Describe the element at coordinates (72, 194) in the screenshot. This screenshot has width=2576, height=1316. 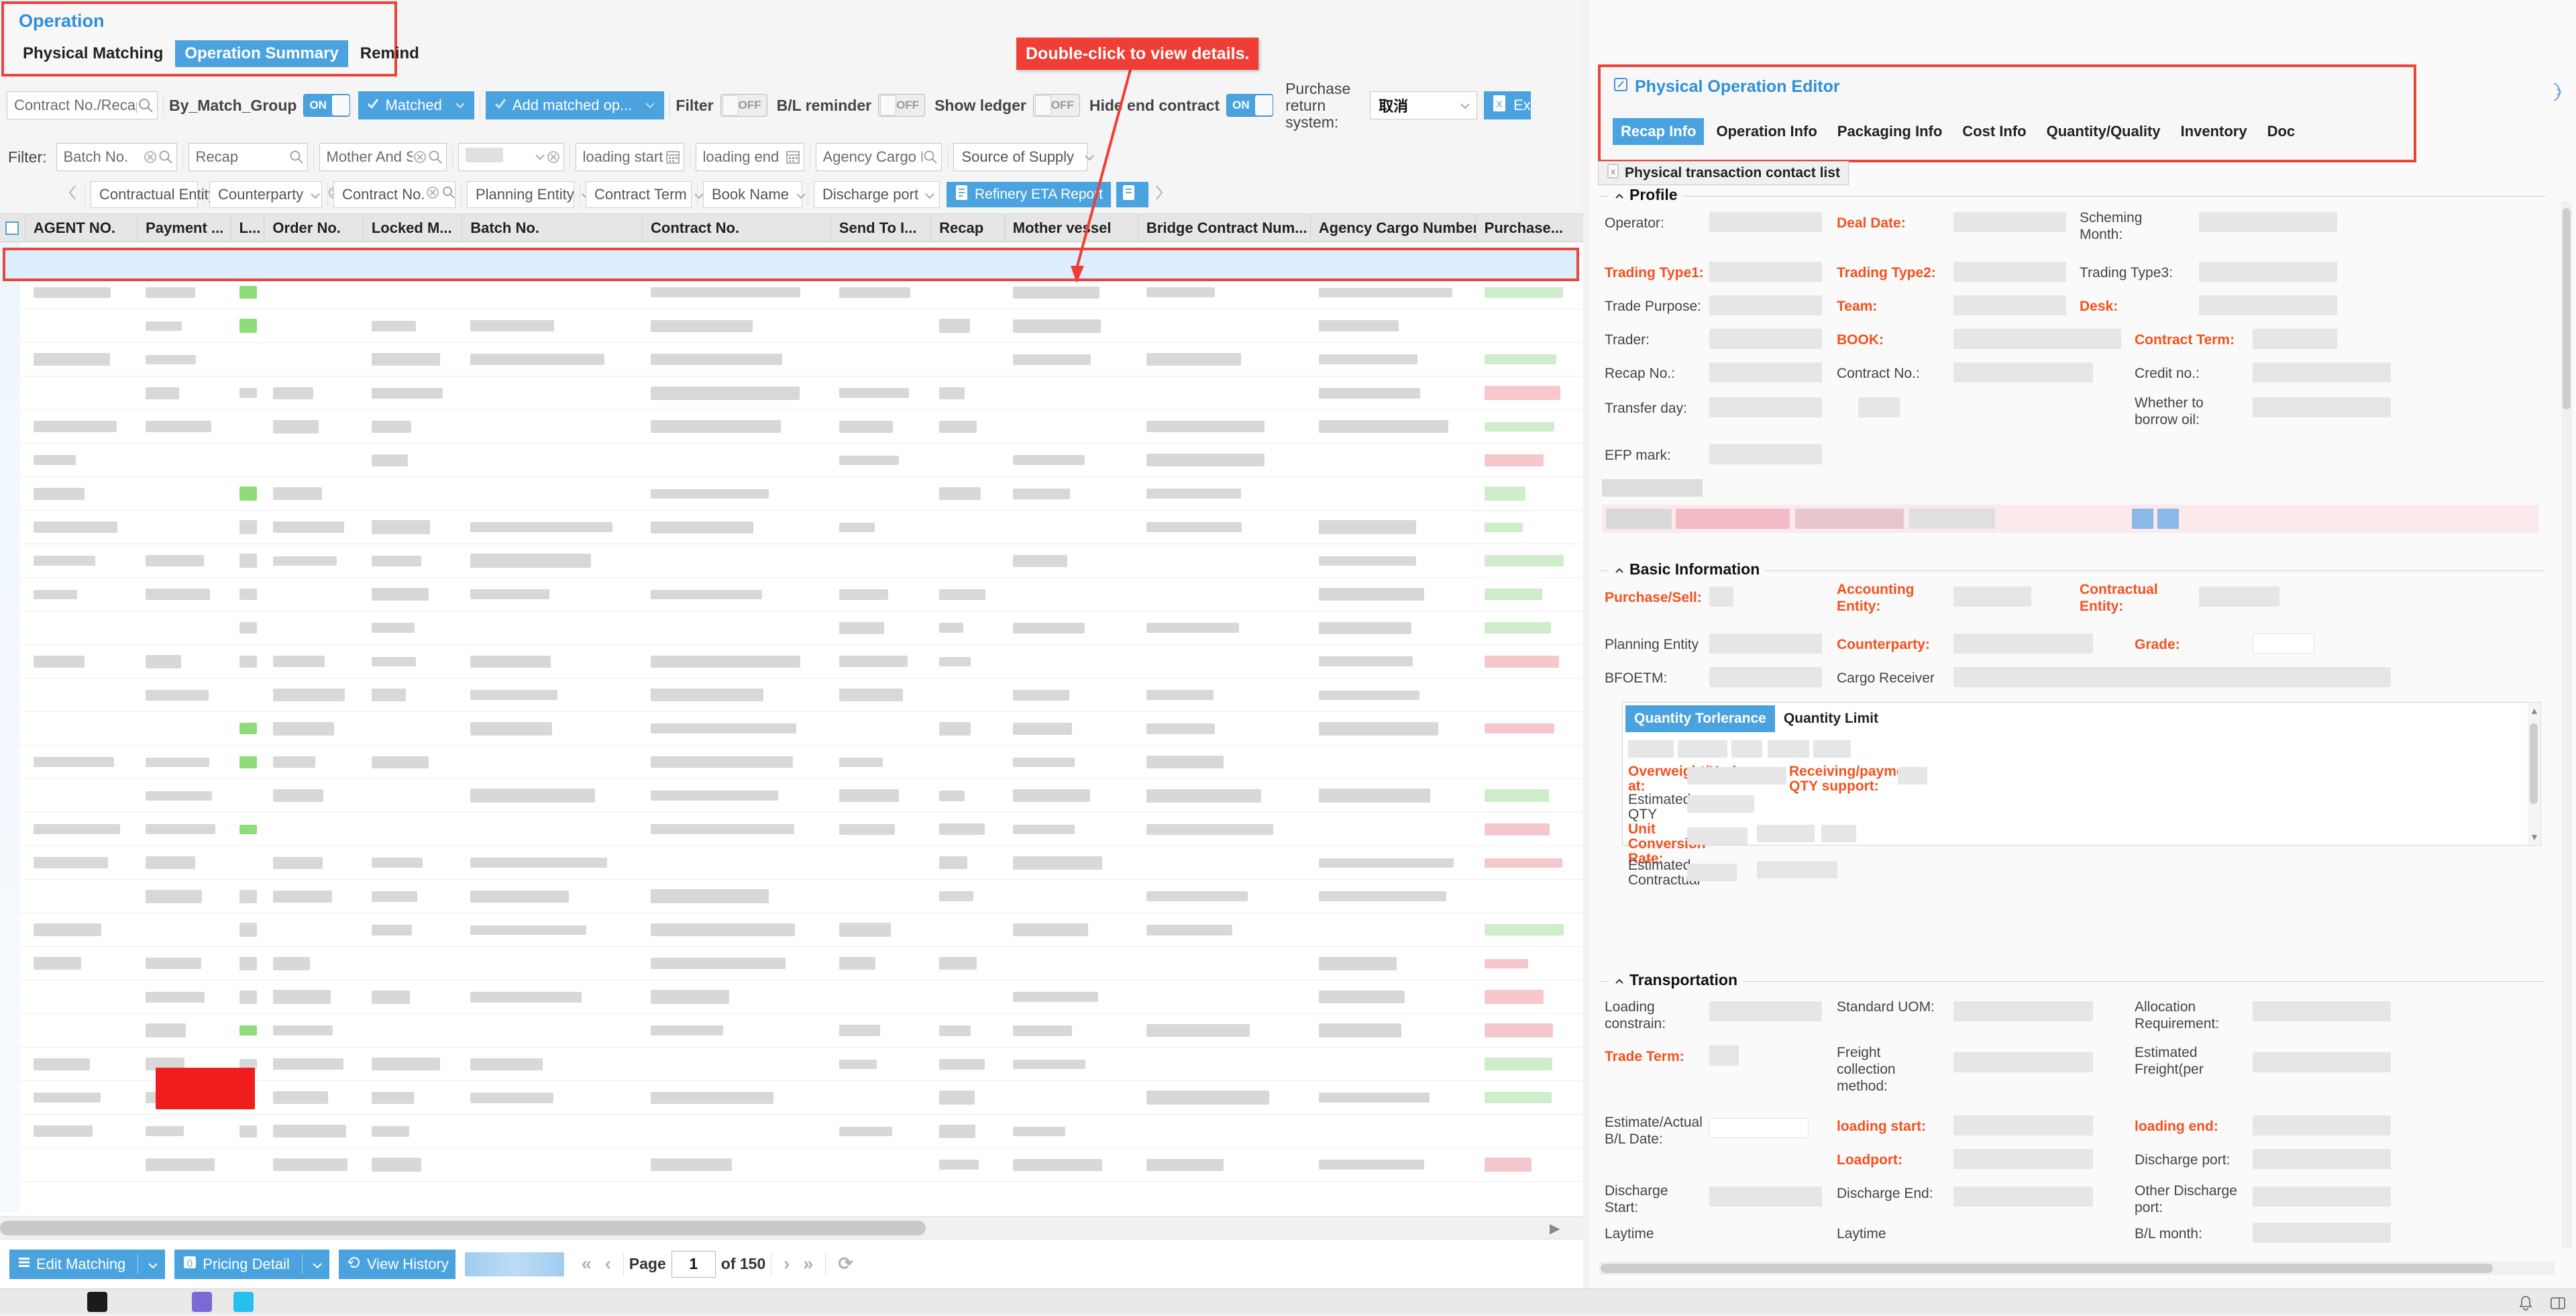
I see `filter-prev-arrow` at that location.